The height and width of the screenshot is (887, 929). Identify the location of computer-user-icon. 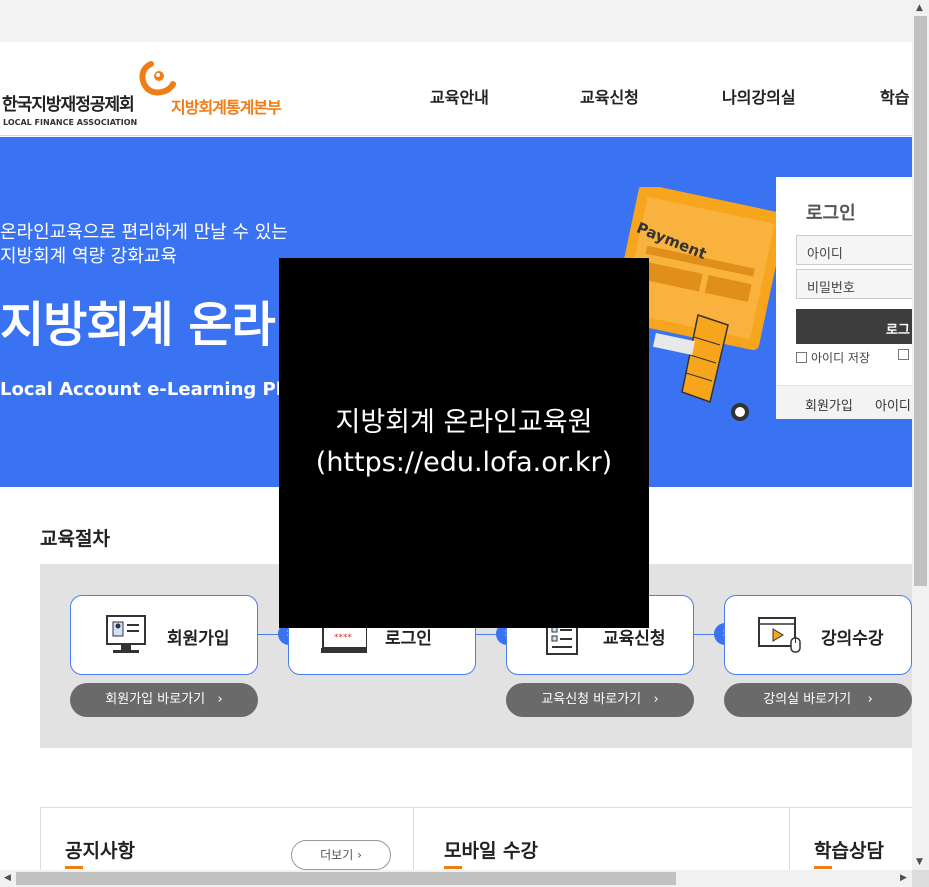
(126, 634).